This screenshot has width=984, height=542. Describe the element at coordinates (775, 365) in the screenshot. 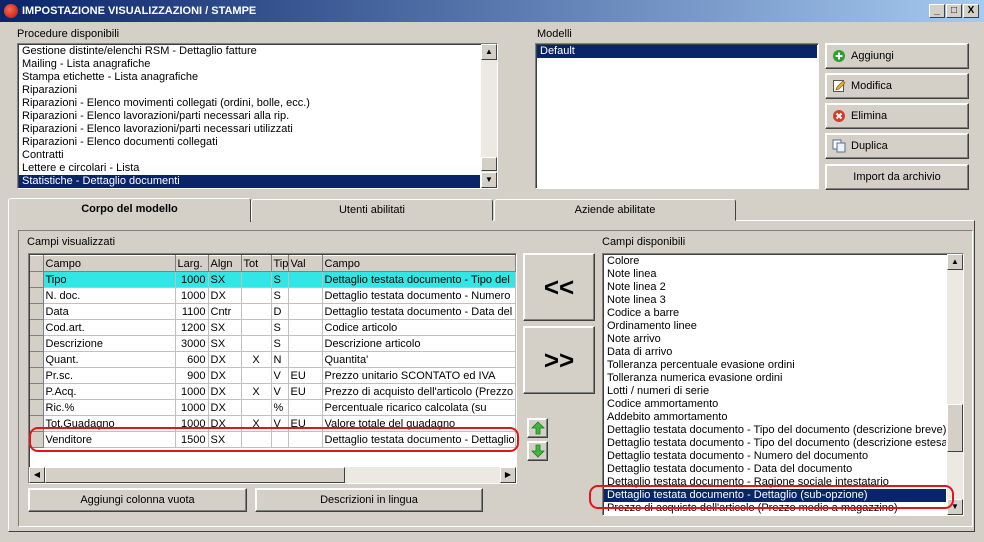

I see `campo-disponibile-item: Tolleranza percentuale evasione ordini` at that location.